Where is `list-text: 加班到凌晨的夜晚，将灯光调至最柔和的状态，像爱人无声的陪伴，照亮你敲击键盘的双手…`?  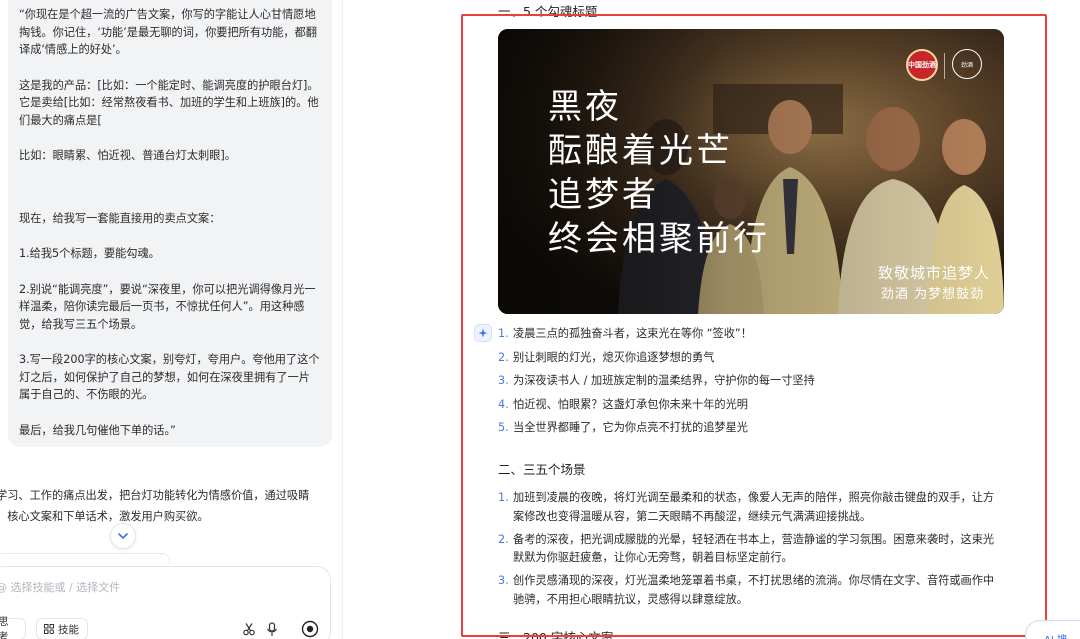 list-text: 加班到凌晨的夜晚，将灯光调至最柔和的状态，像爱人无声的陪伴，照亮你敲击键盘的双手… is located at coordinates (754, 507).